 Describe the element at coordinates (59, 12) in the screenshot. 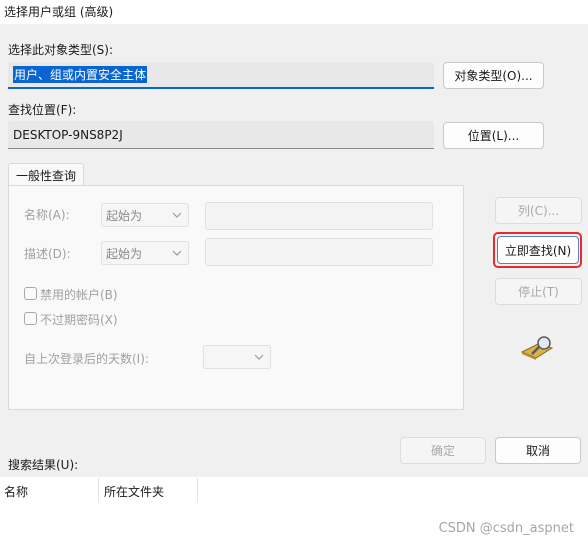

I see `window-title: 选择用户或组 (高级)` at that location.